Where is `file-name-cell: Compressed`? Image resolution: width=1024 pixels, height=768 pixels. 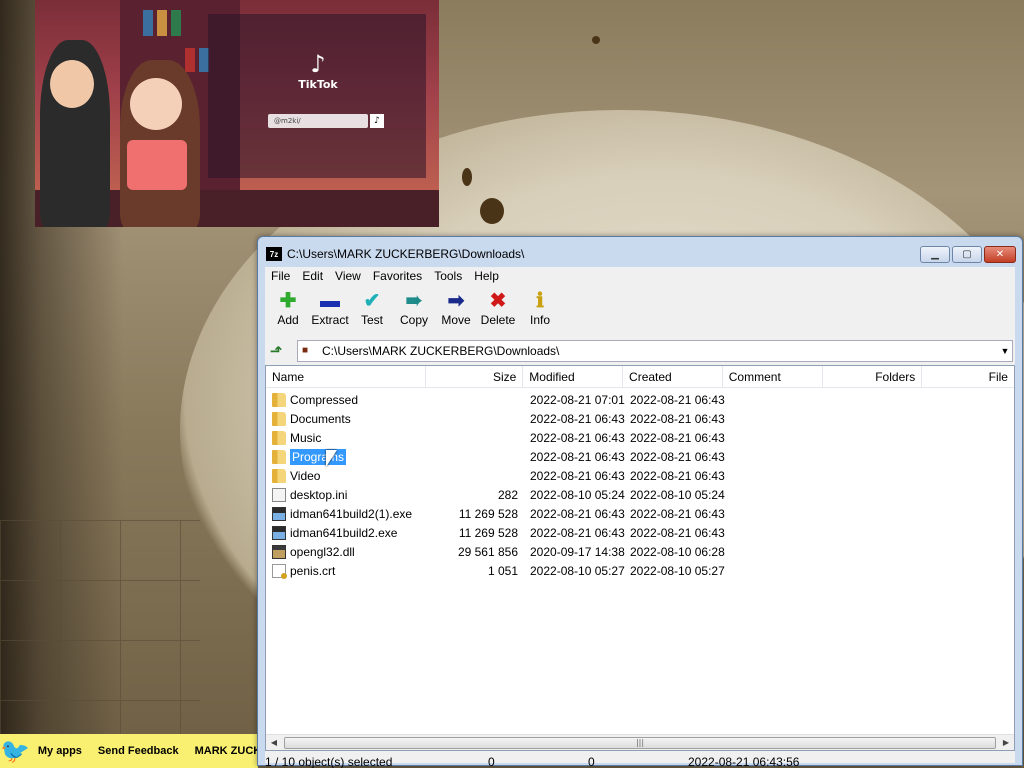 file-name-cell: Compressed is located at coordinates (346, 399).